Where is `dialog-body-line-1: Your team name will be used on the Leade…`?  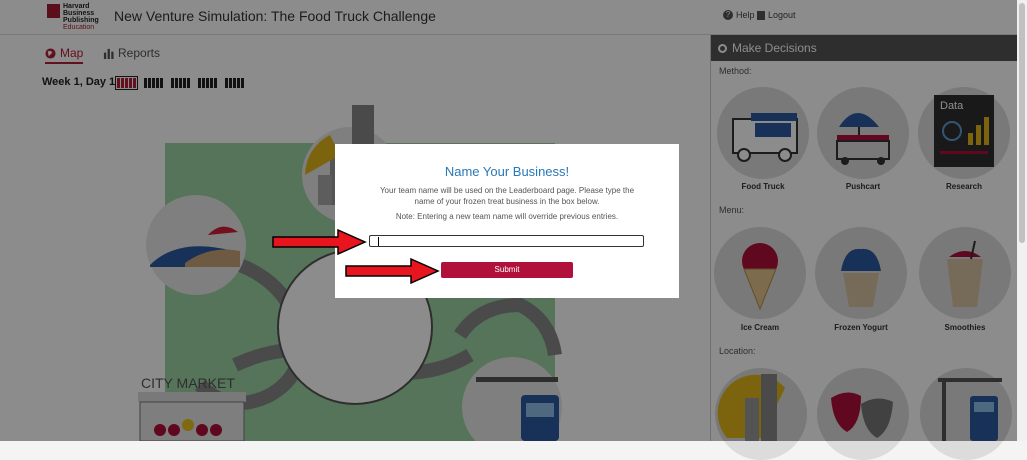
dialog-body-line-1: Your team name will be used on the Leade… is located at coordinates (507, 190).